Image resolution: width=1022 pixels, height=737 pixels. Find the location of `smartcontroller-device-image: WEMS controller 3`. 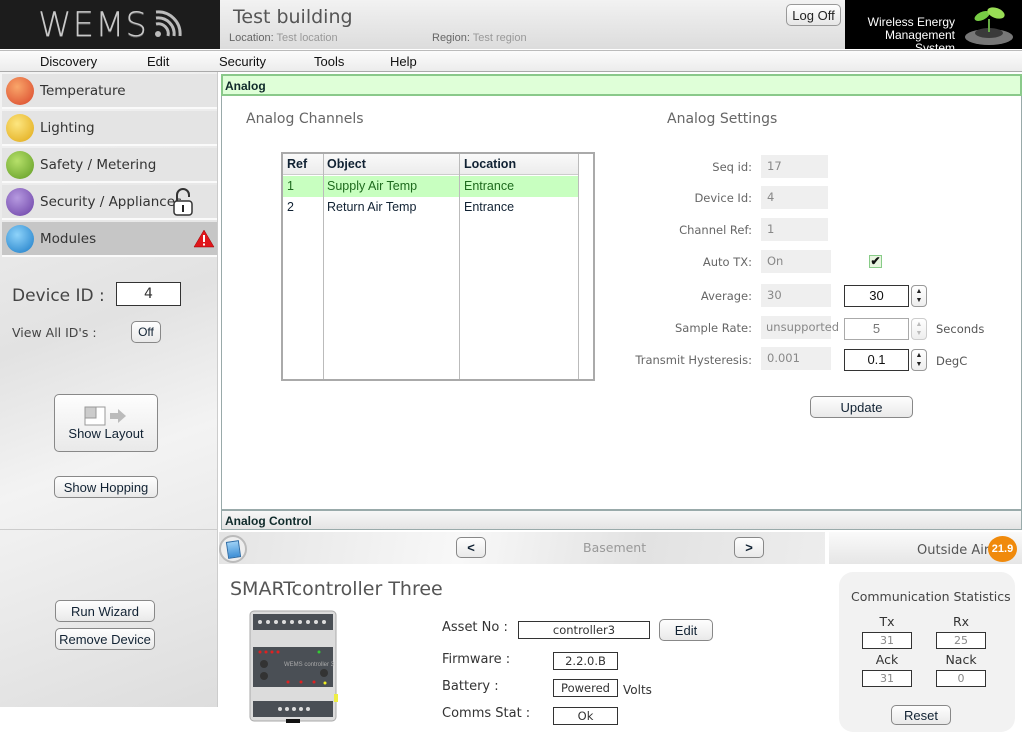

smartcontroller-device-image: WEMS controller 3 is located at coordinates (293, 666).